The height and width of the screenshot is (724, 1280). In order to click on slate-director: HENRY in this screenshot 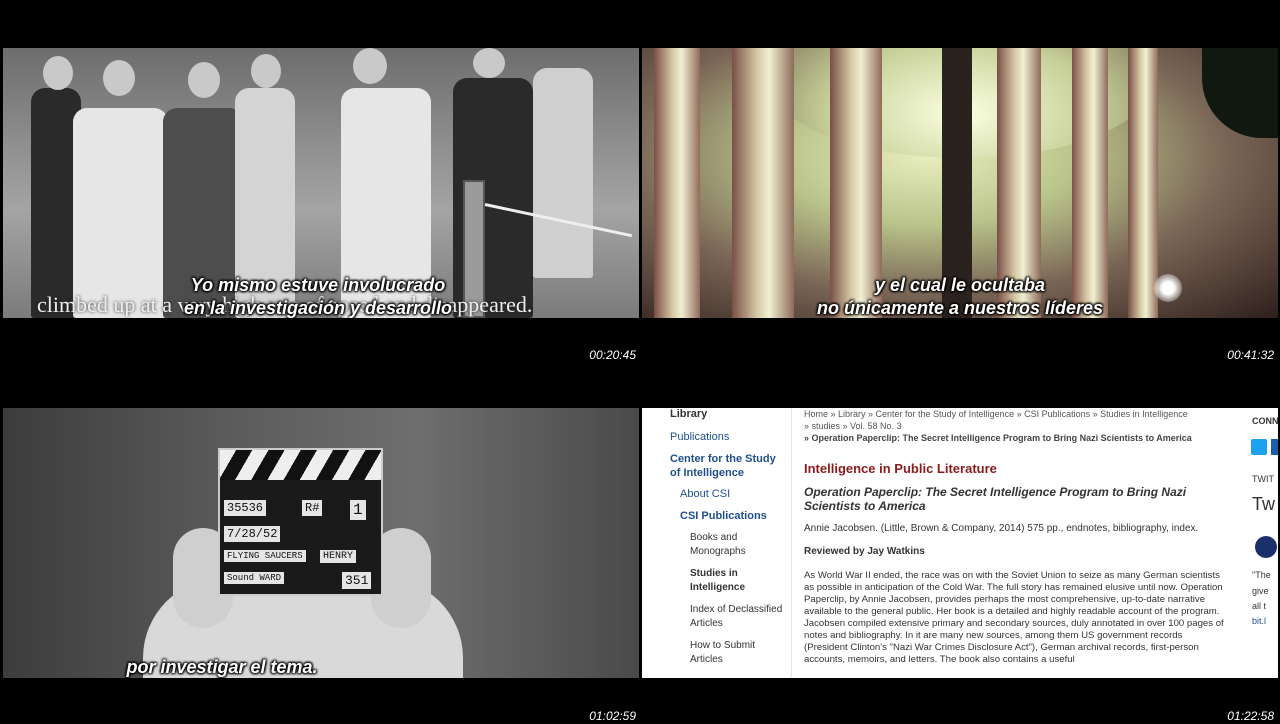, I will do `click(338, 556)`.